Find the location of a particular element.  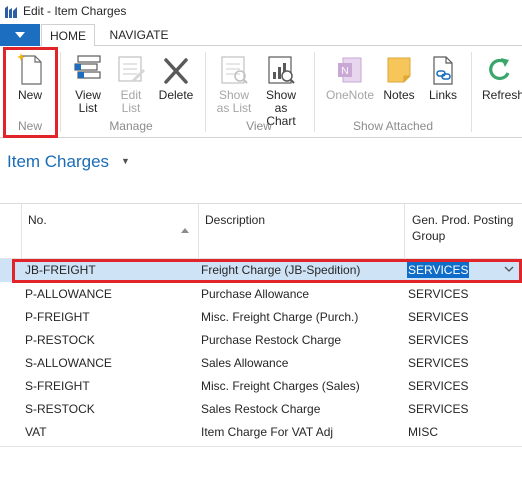

refresh-label: Refresh is located at coordinates (502, 95).